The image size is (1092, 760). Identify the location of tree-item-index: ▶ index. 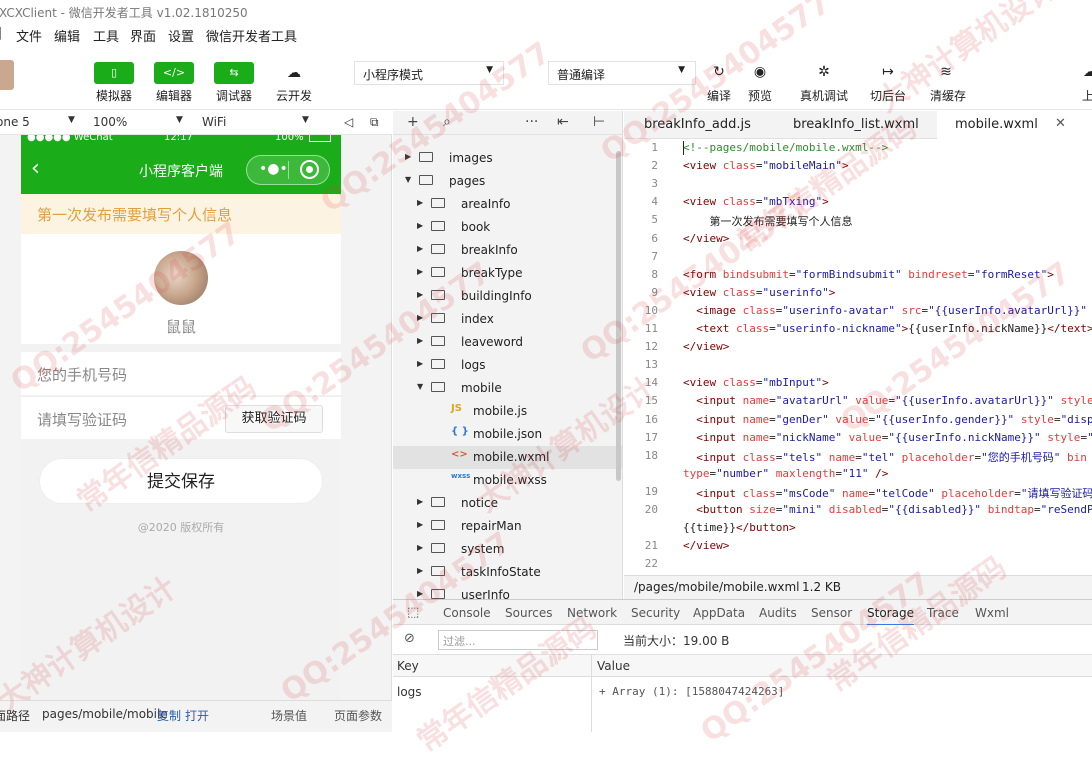
(507, 319).